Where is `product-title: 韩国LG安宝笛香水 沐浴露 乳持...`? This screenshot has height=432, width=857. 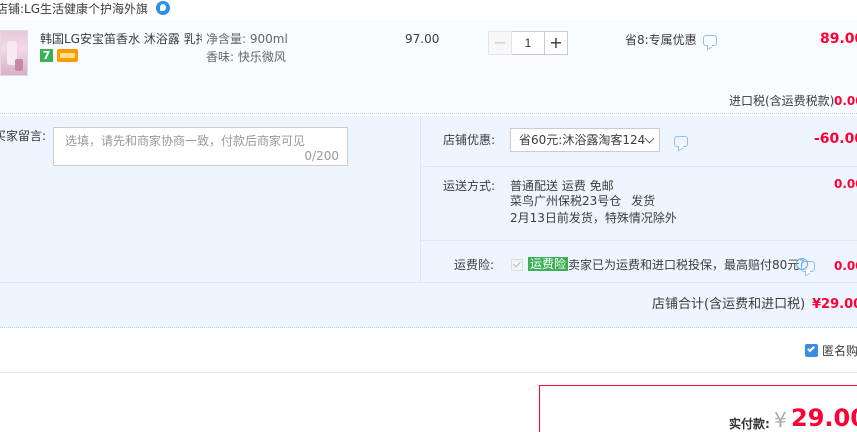 product-title: 韩国LG安宝笛香水 沐浴露 乳持... is located at coordinates (121, 39).